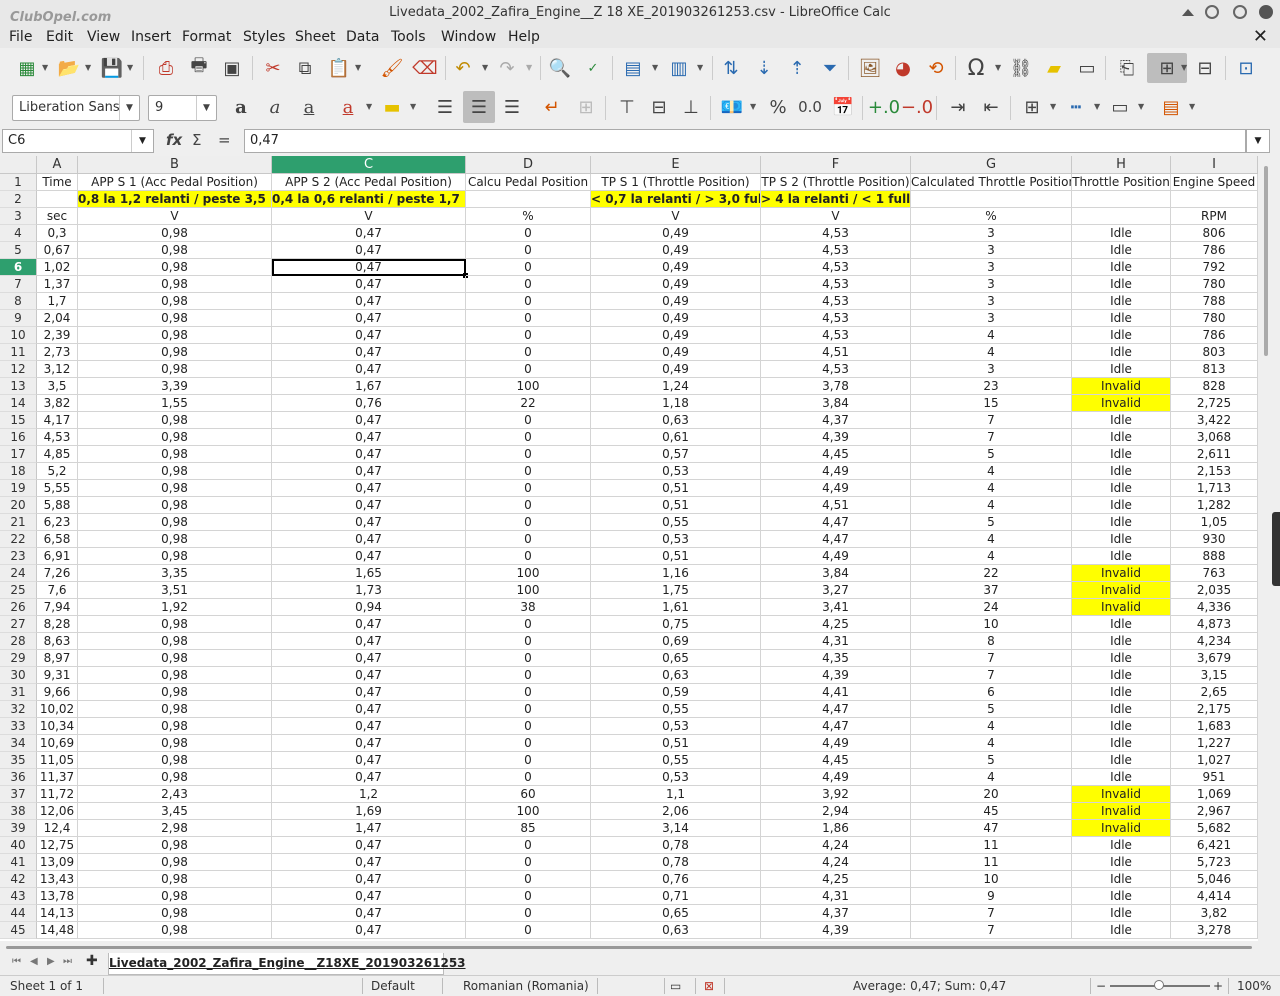 The width and height of the screenshot is (1280, 996). I want to click on cell-d6: 0, so click(528, 267).